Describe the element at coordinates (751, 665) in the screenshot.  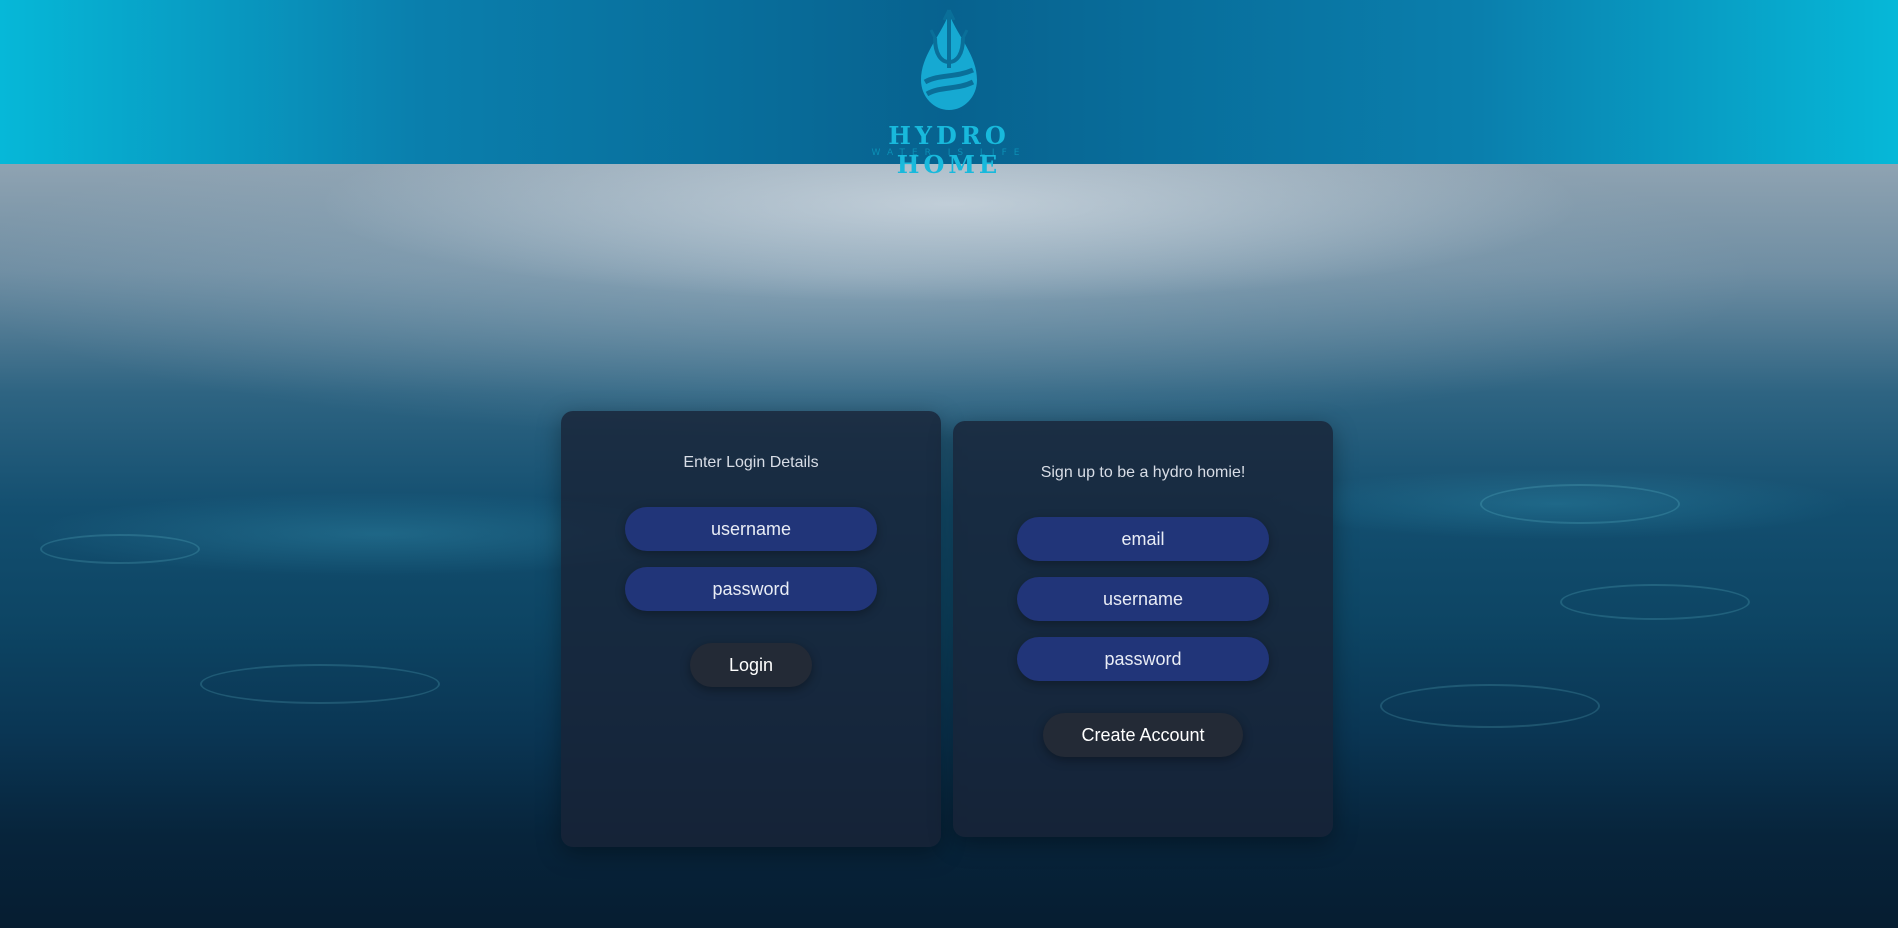
I see `login-button: Login` at that location.